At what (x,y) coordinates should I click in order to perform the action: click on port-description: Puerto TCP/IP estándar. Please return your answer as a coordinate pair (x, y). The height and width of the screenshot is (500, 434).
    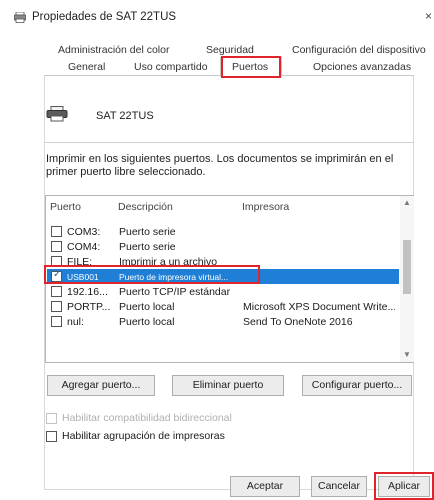
    Looking at the image, I should click on (175, 292).